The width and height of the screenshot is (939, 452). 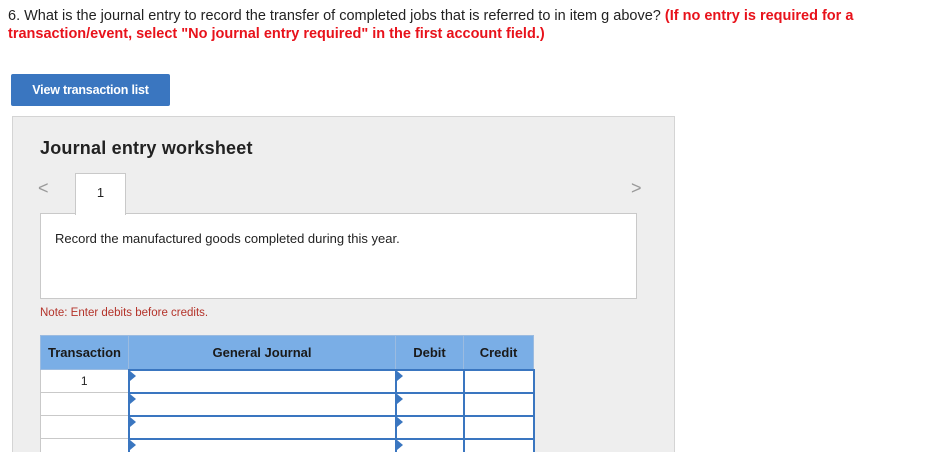 What do you see at coordinates (429, 352) in the screenshot?
I see `header-debit: Debit` at bounding box center [429, 352].